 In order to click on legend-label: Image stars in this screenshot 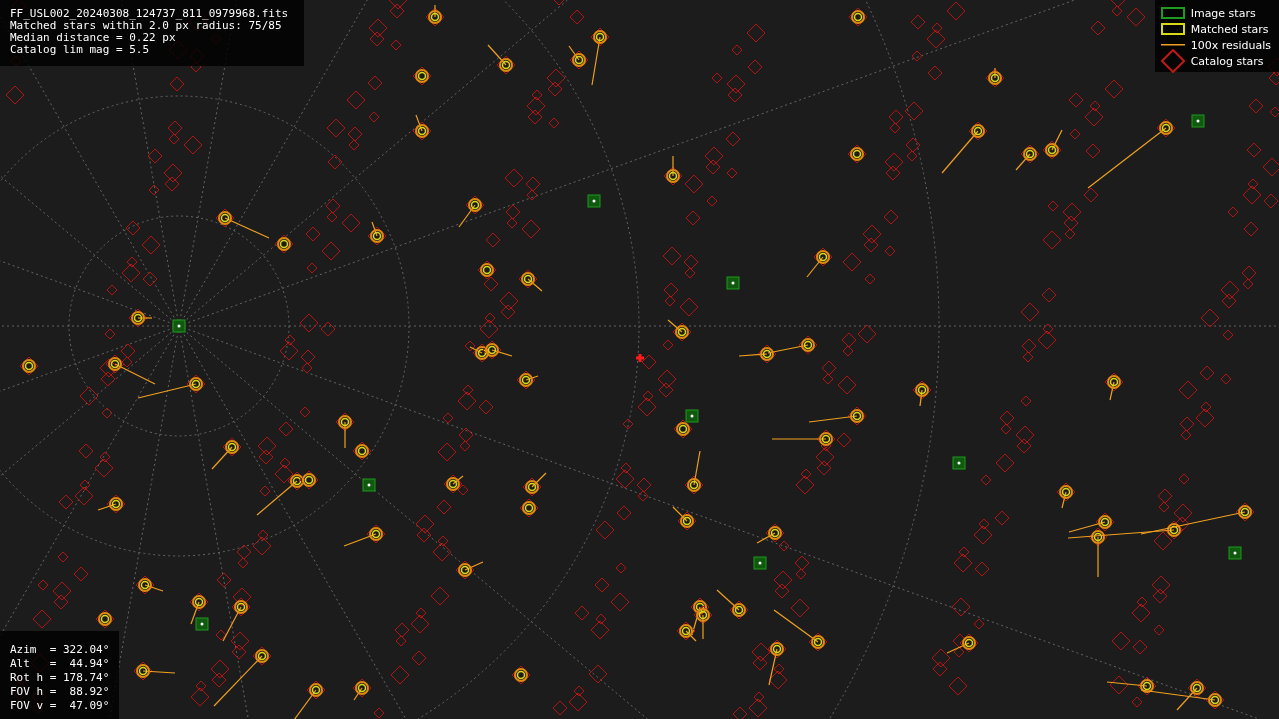, I will do `click(1223, 13)`.